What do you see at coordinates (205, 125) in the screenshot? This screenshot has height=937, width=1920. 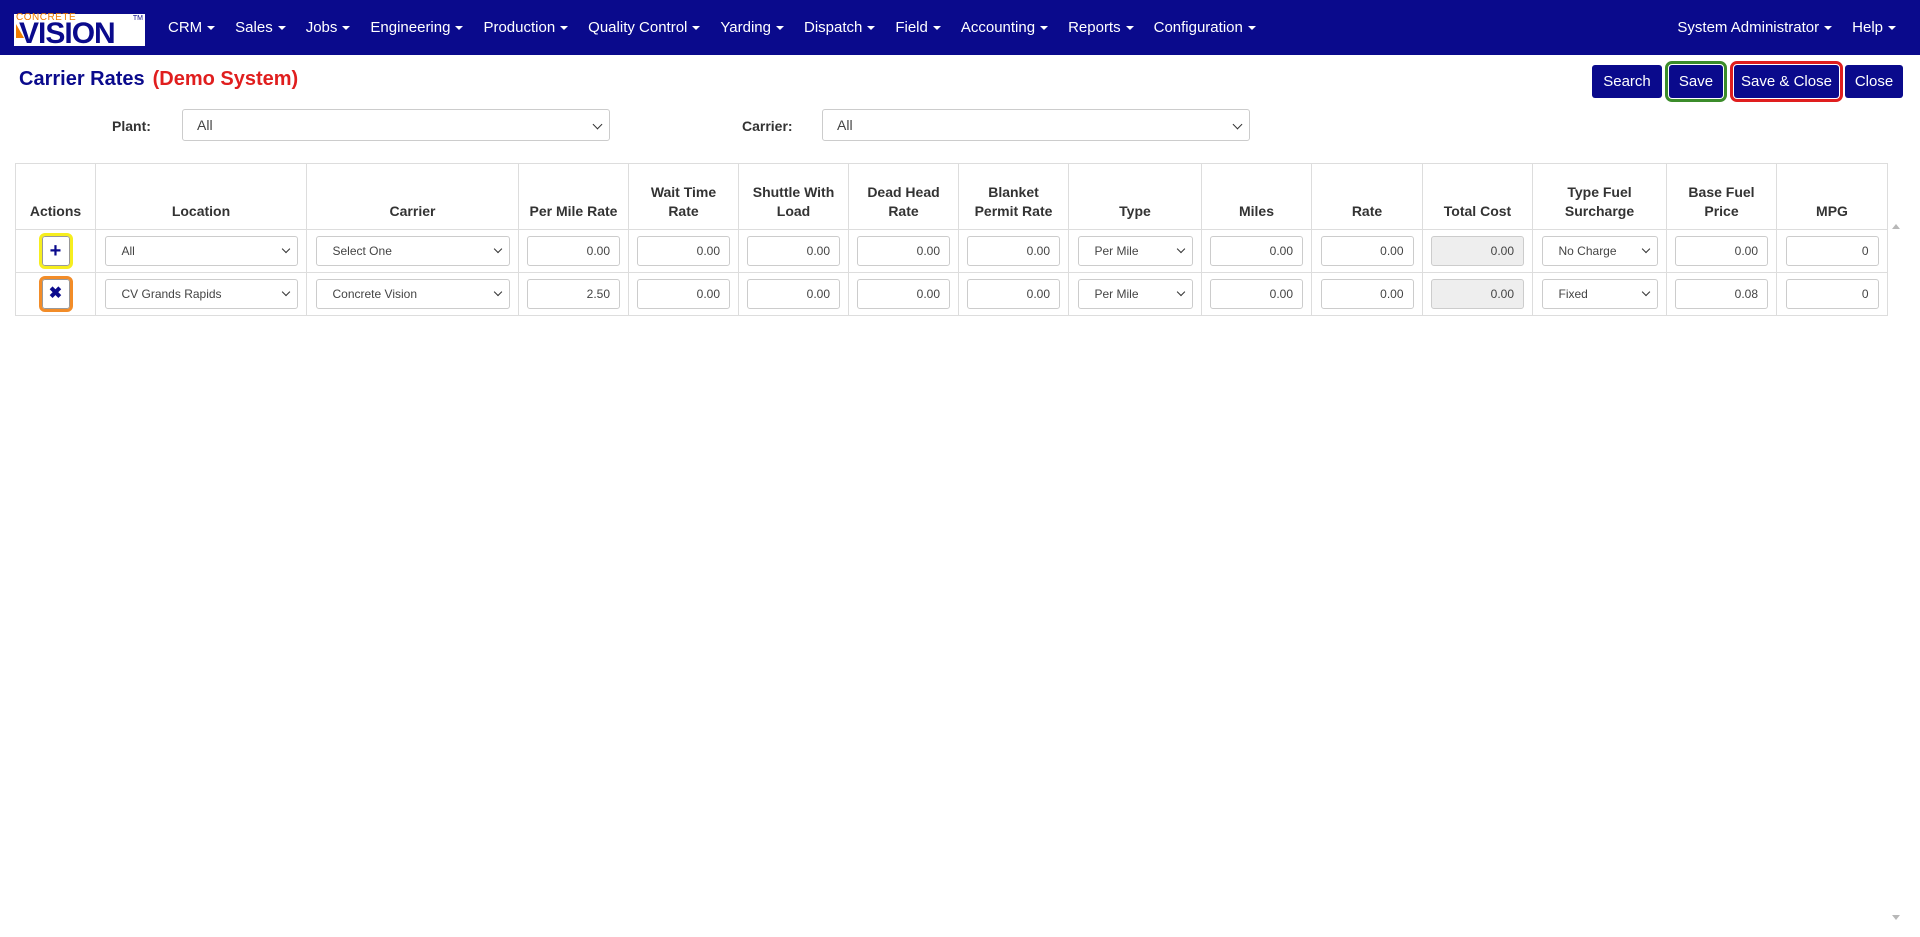 I see `plant-filter-value: All` at bounding box center [205, 125].